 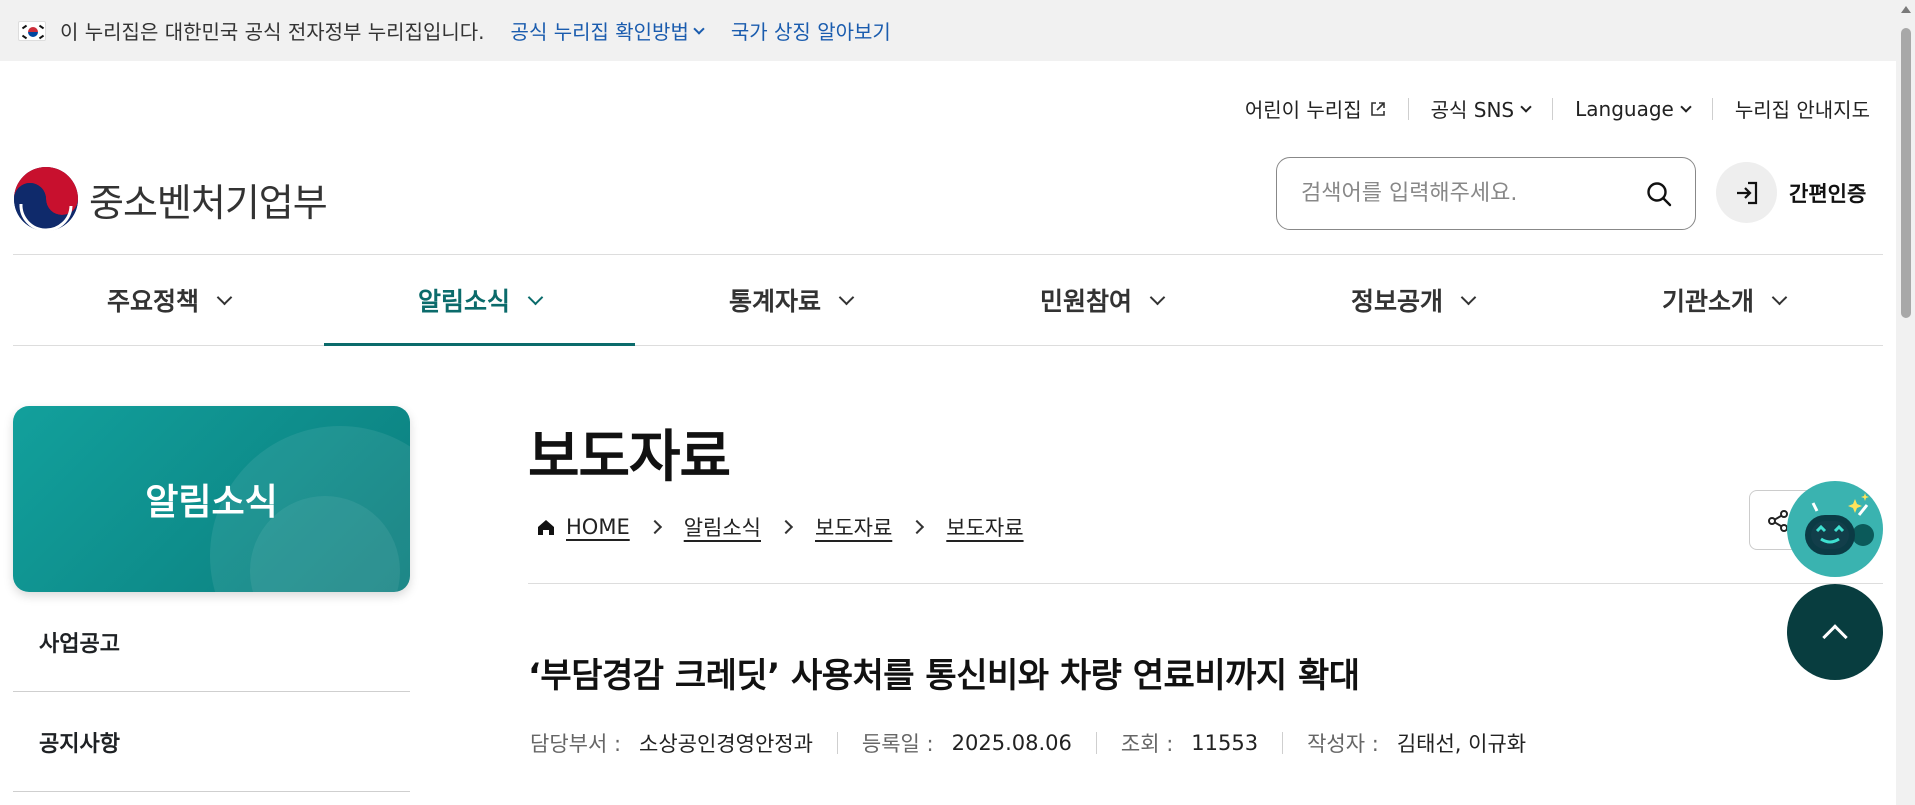 What do you see at coordinates (1906, 173) in the screenshot?
I see `scrollbar-thumb` at bounding box center [1906, 173].